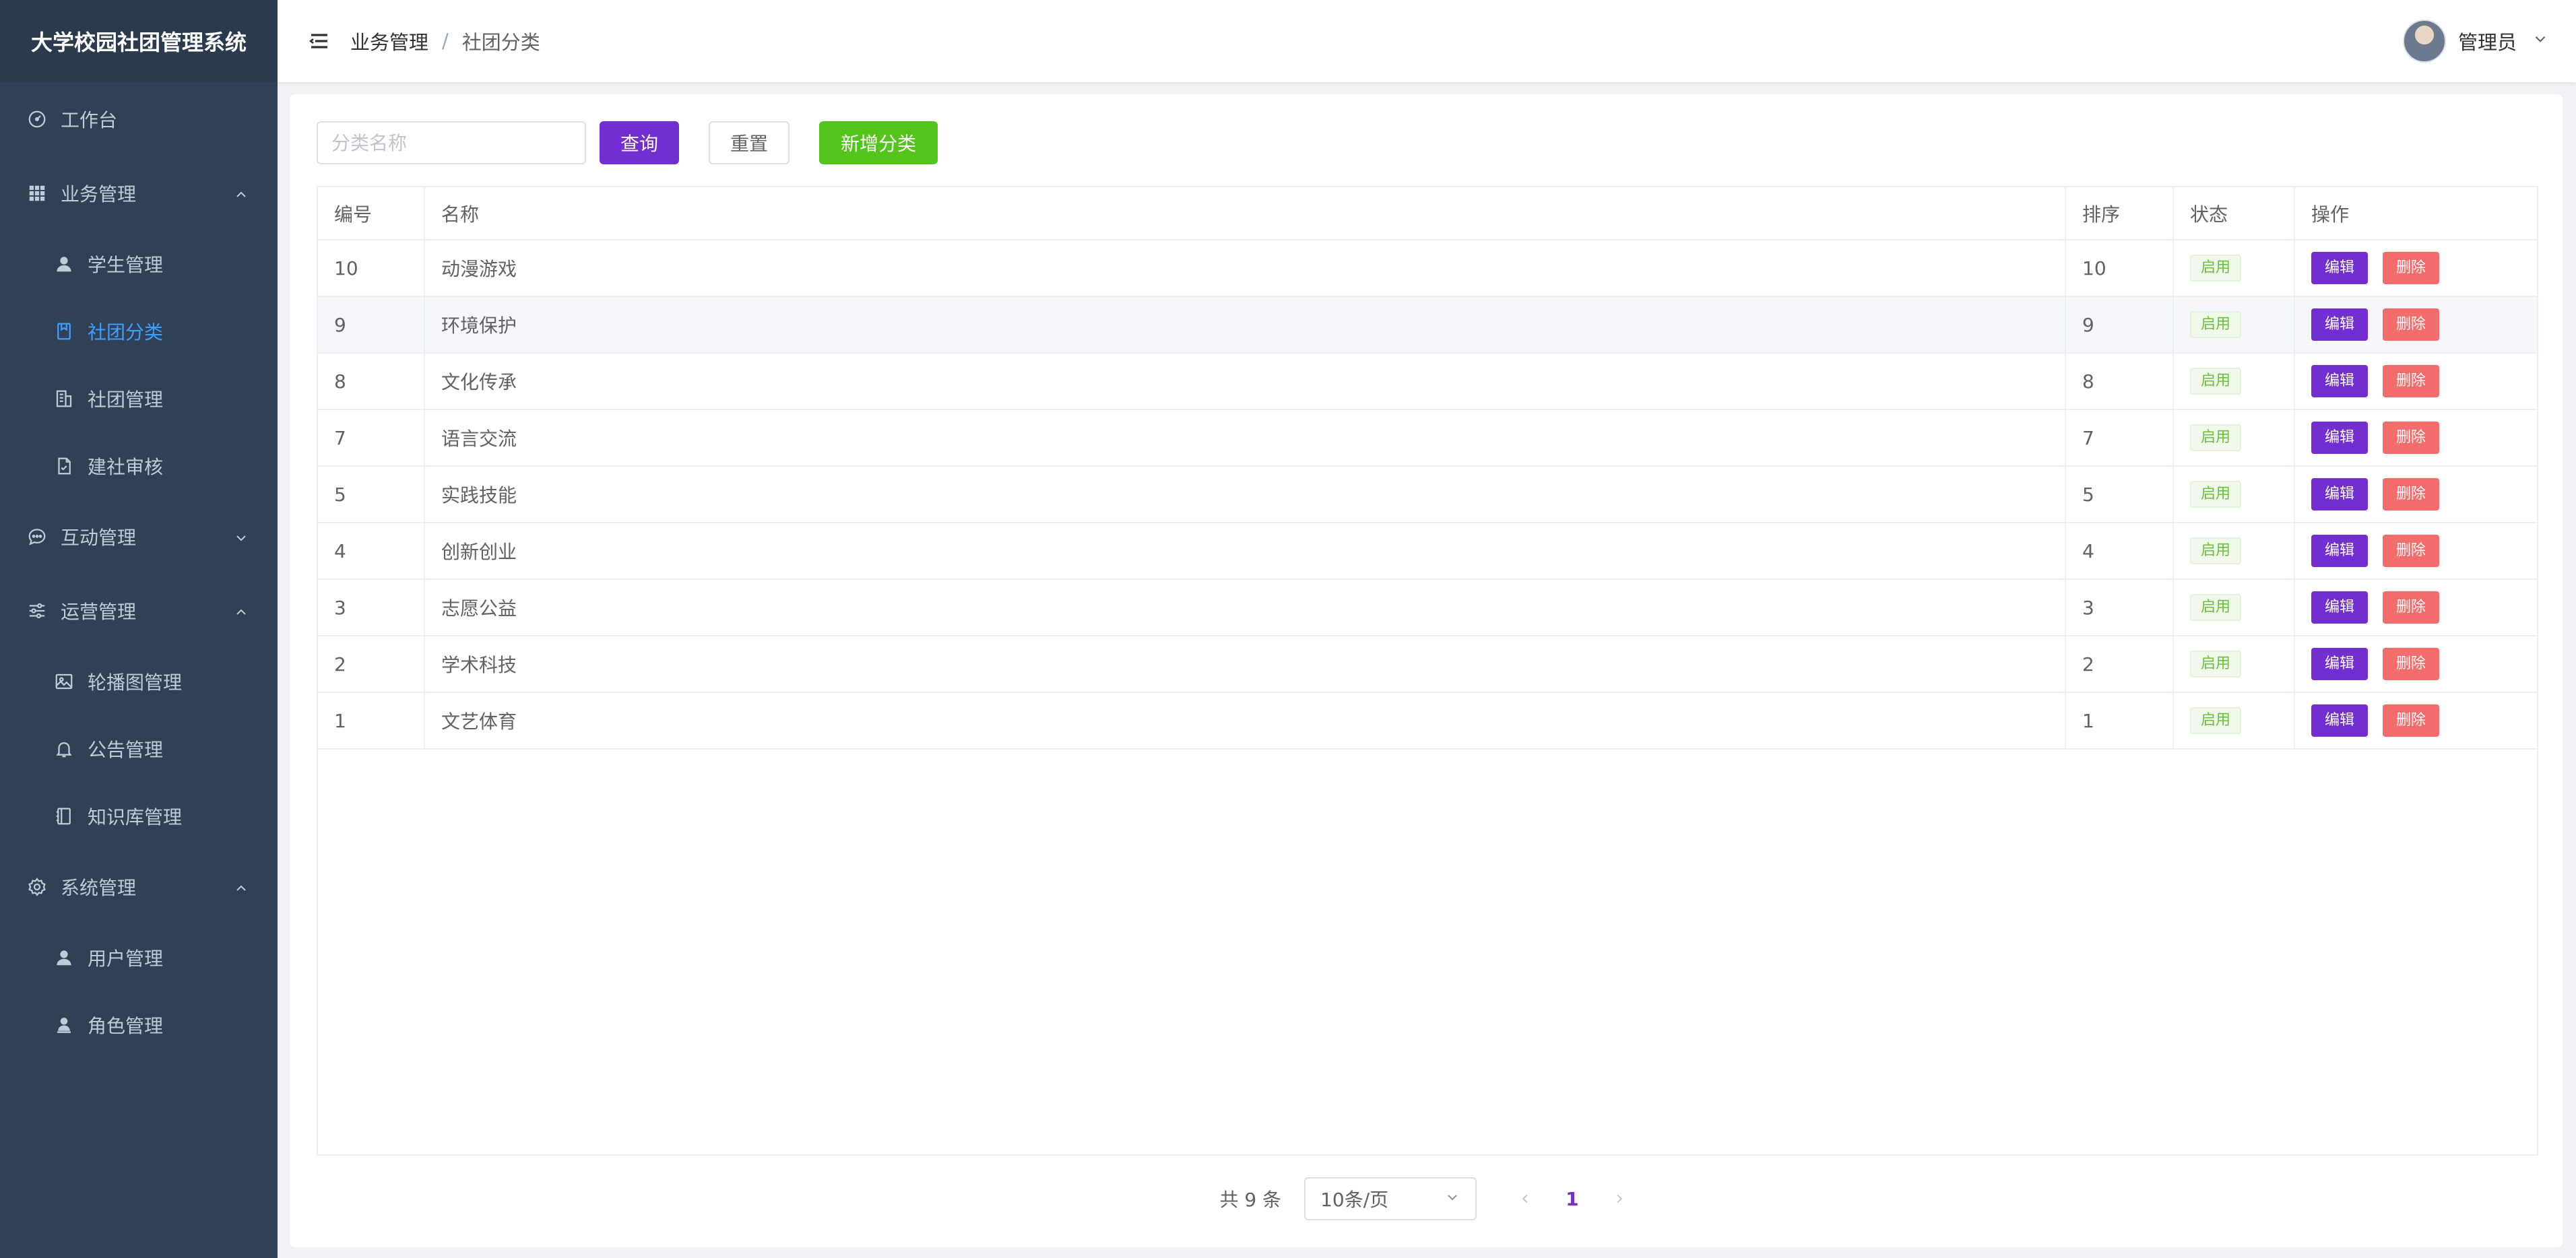 The image size is (2576, 1258). Describe the element at coordinates (319, 41) in the screenshot. I see `menu-fold-icon` at that location.